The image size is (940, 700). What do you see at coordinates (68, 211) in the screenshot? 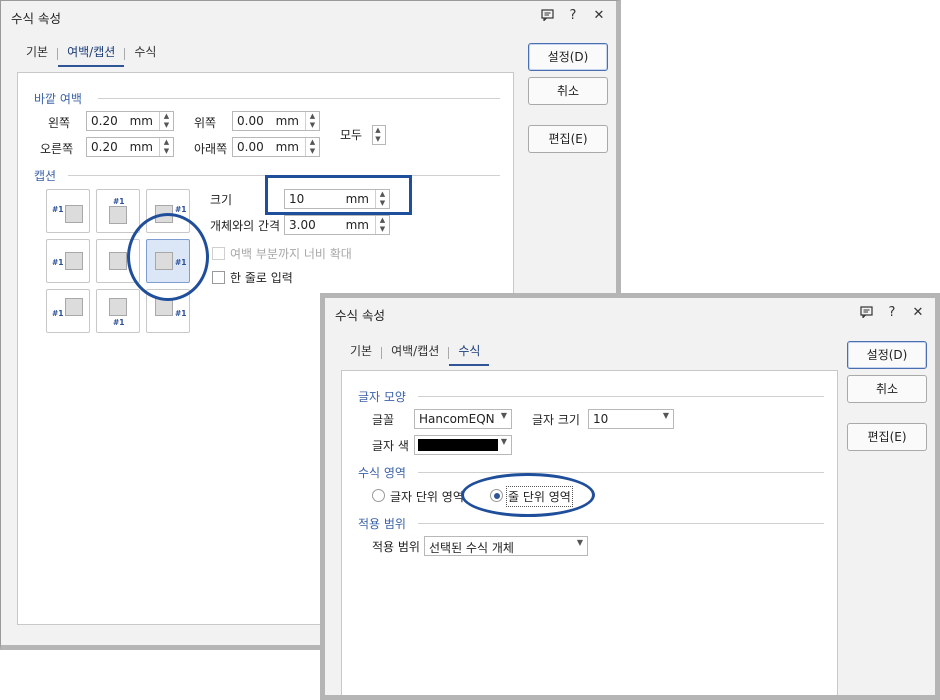
I see `caption-pos-left-top: #1` at bounding box center [68, 211].